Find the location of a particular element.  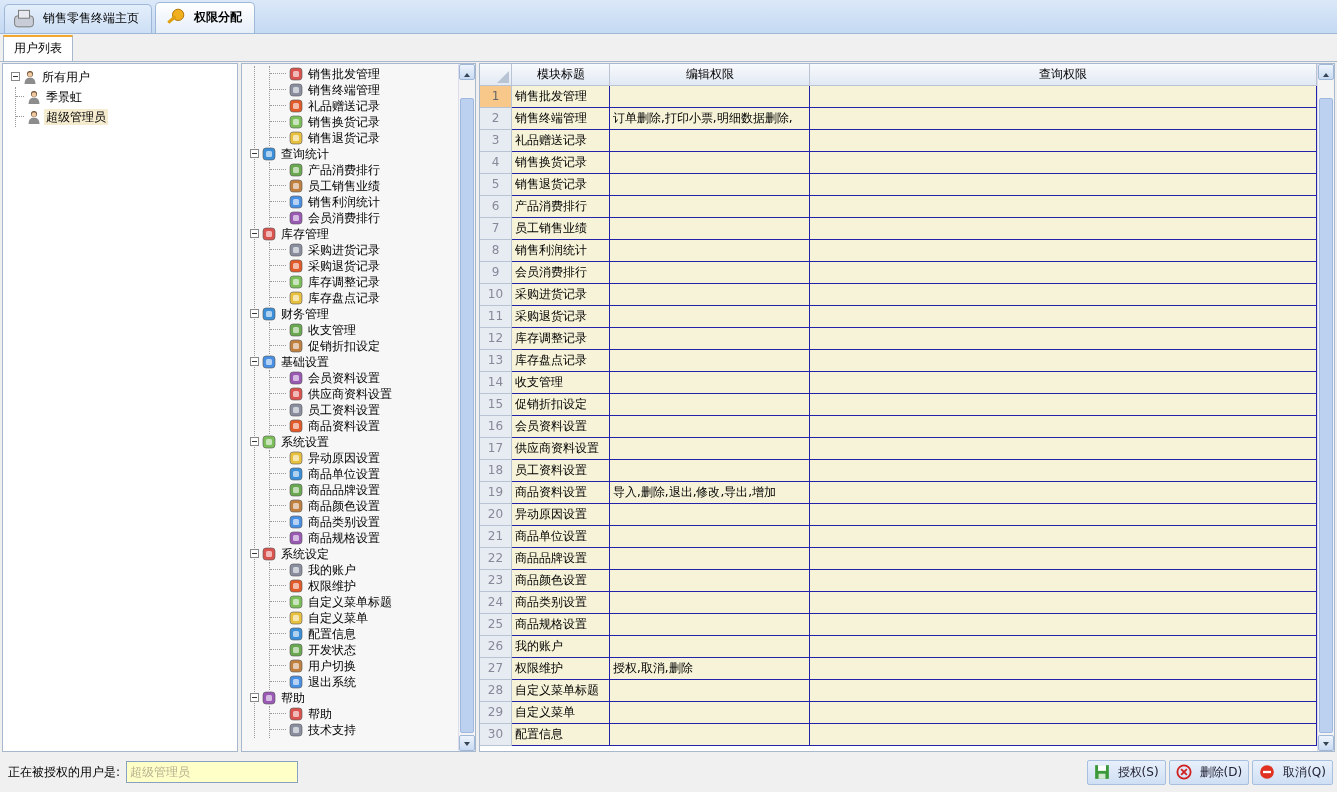

module-item: 会员消费排行 is located at coordinates (344, 217).